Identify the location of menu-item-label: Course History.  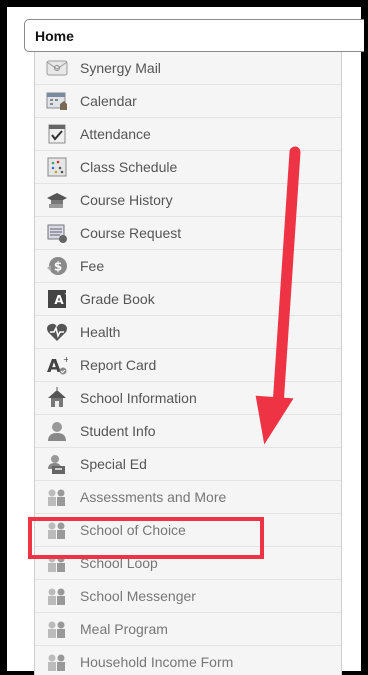
(126, 200).